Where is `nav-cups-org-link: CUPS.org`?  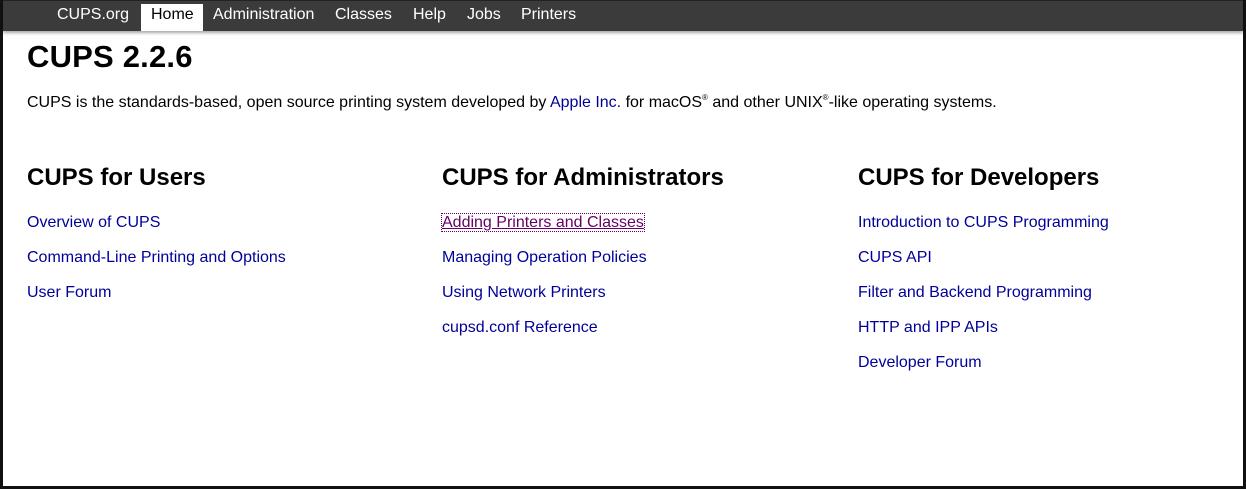
nav-cups-org-link: CUPS.org is located at coordinates (93, 17).